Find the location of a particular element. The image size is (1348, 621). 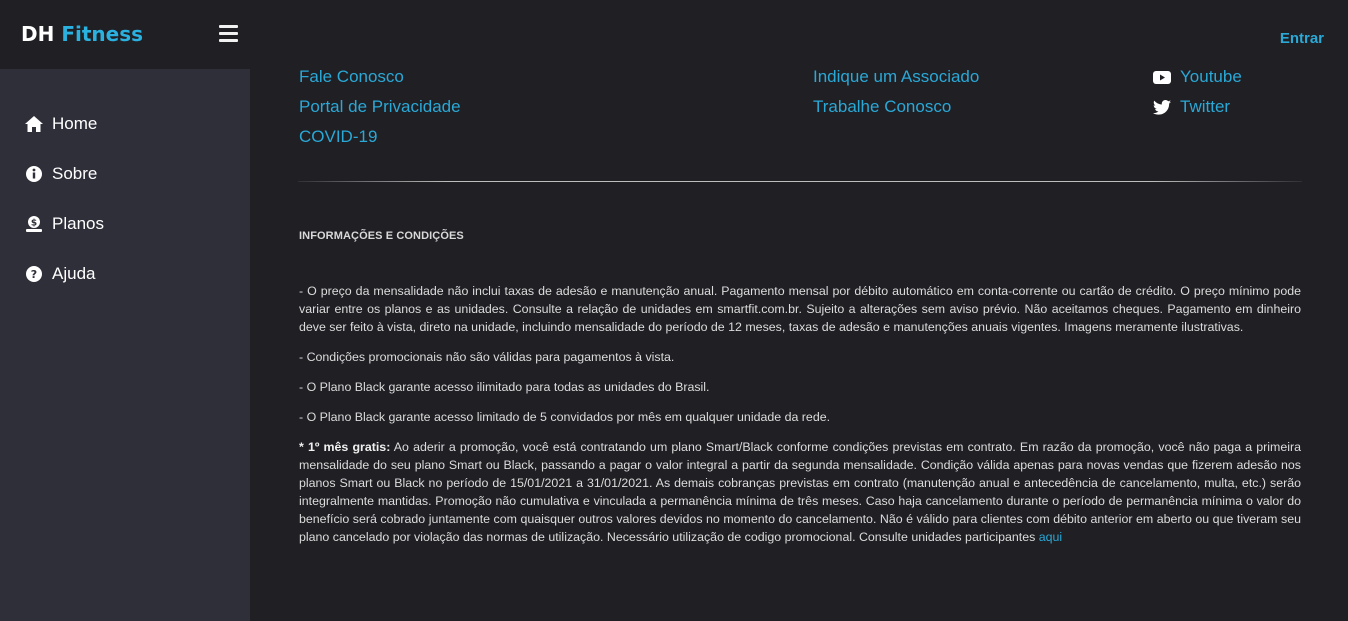

money-icon: $ is located at coordinates (34, 224).